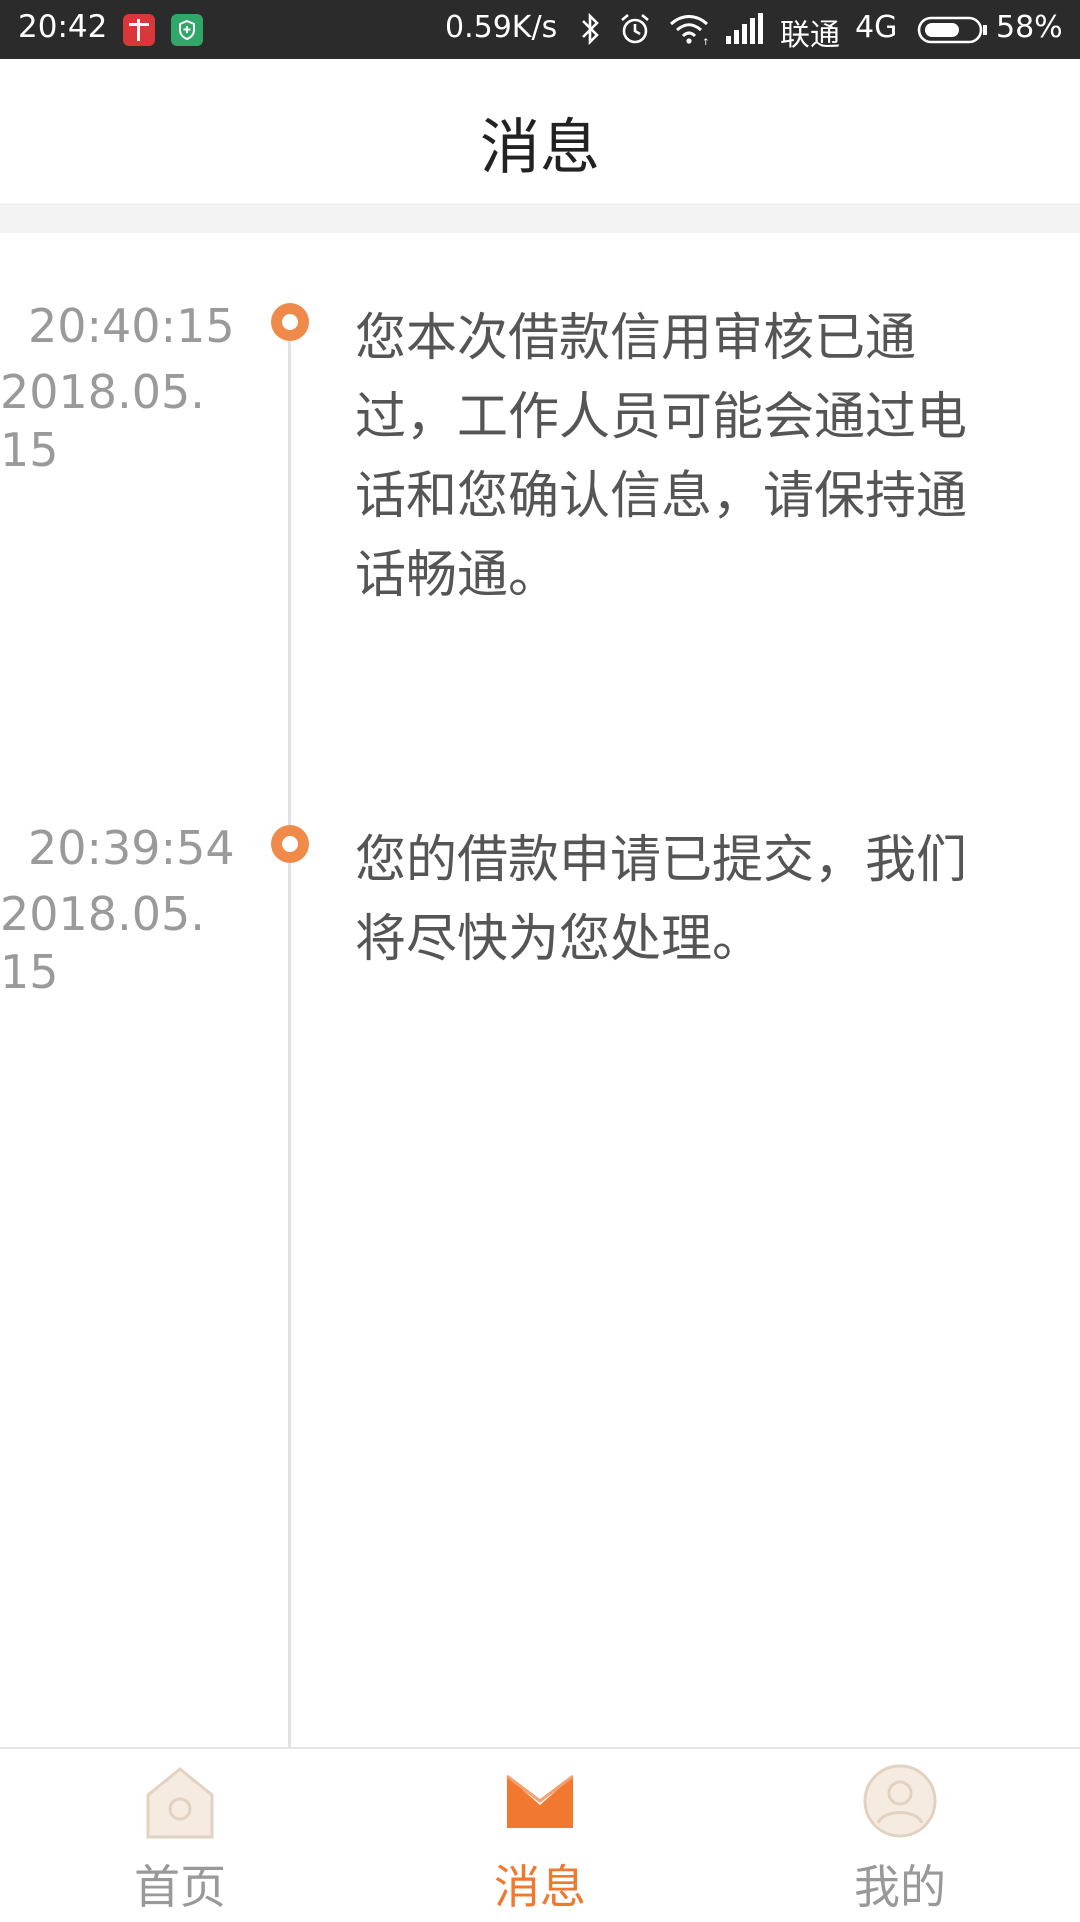 The width and height of the screenshot is (1080, 1922). What do you see at coordinates (540, 218) in the screenshot?
I see `header-divider` at bounding box center [540, 218].